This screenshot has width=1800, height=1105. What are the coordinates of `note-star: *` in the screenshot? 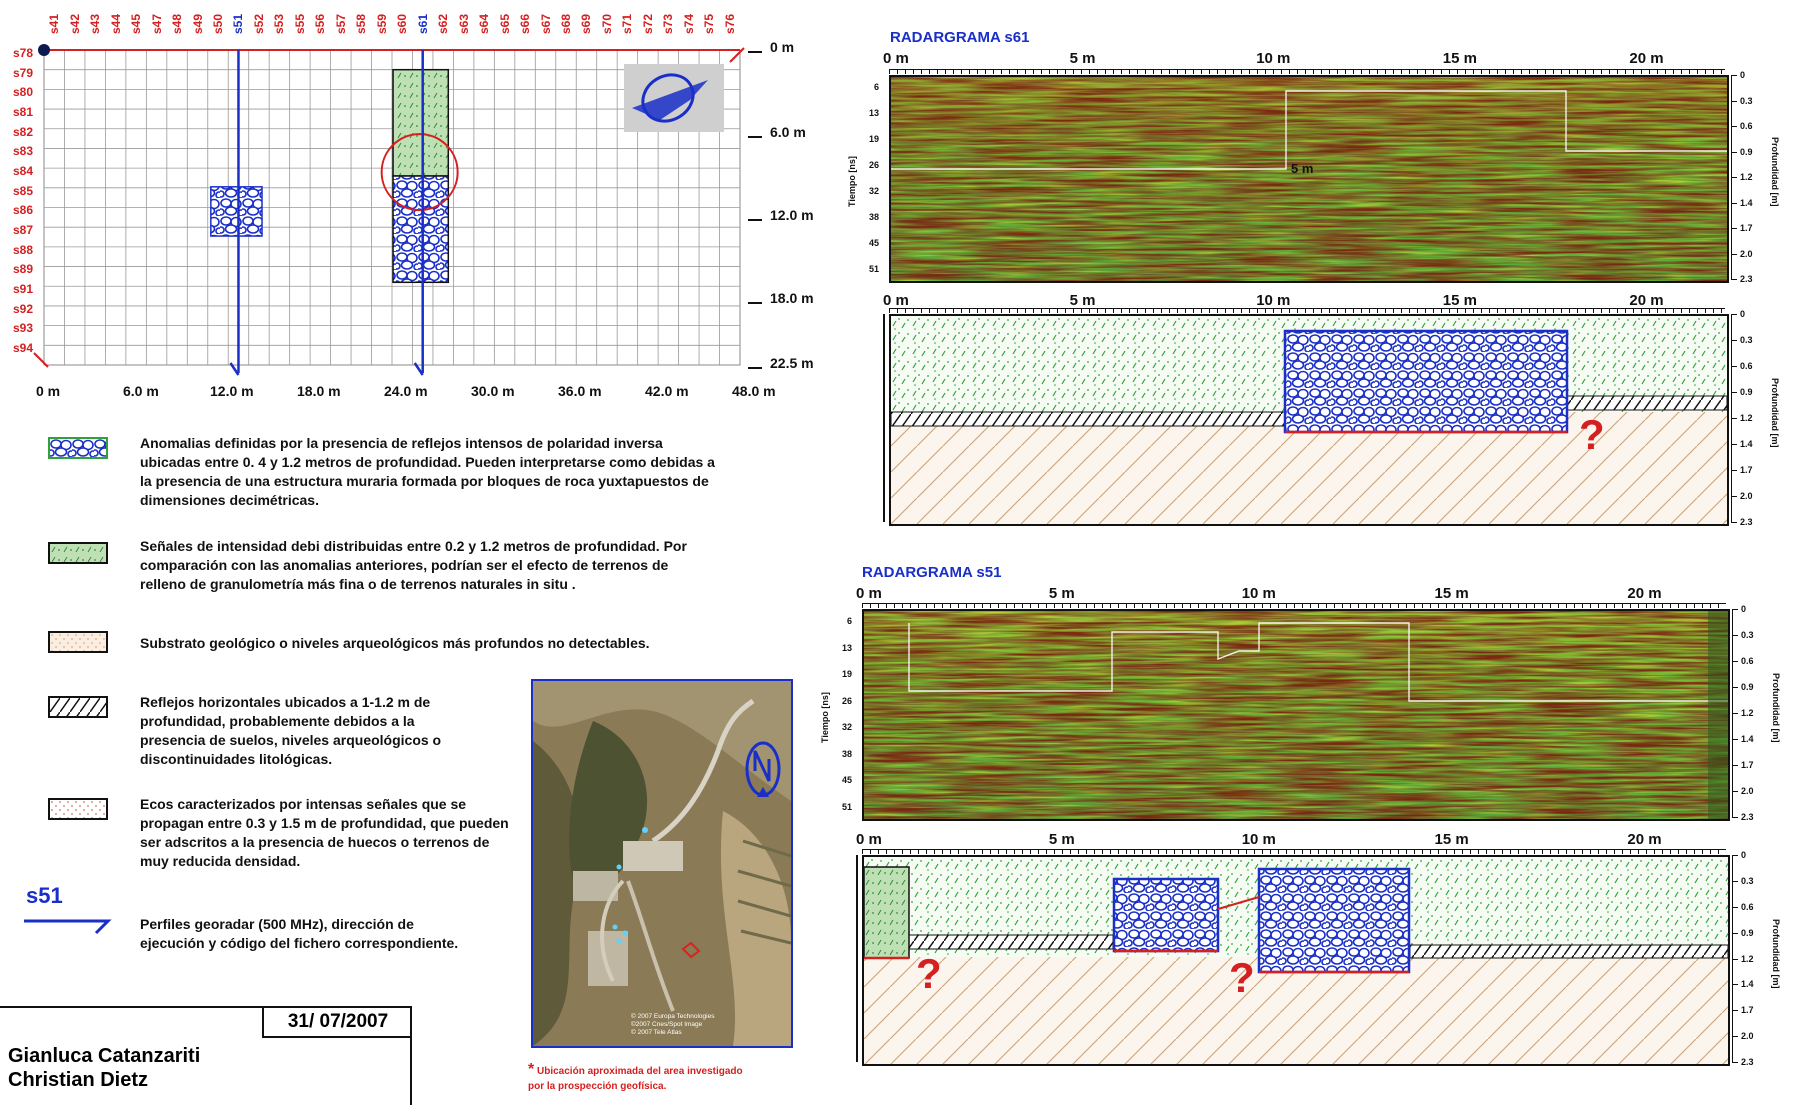 It's located at (531, 1069).